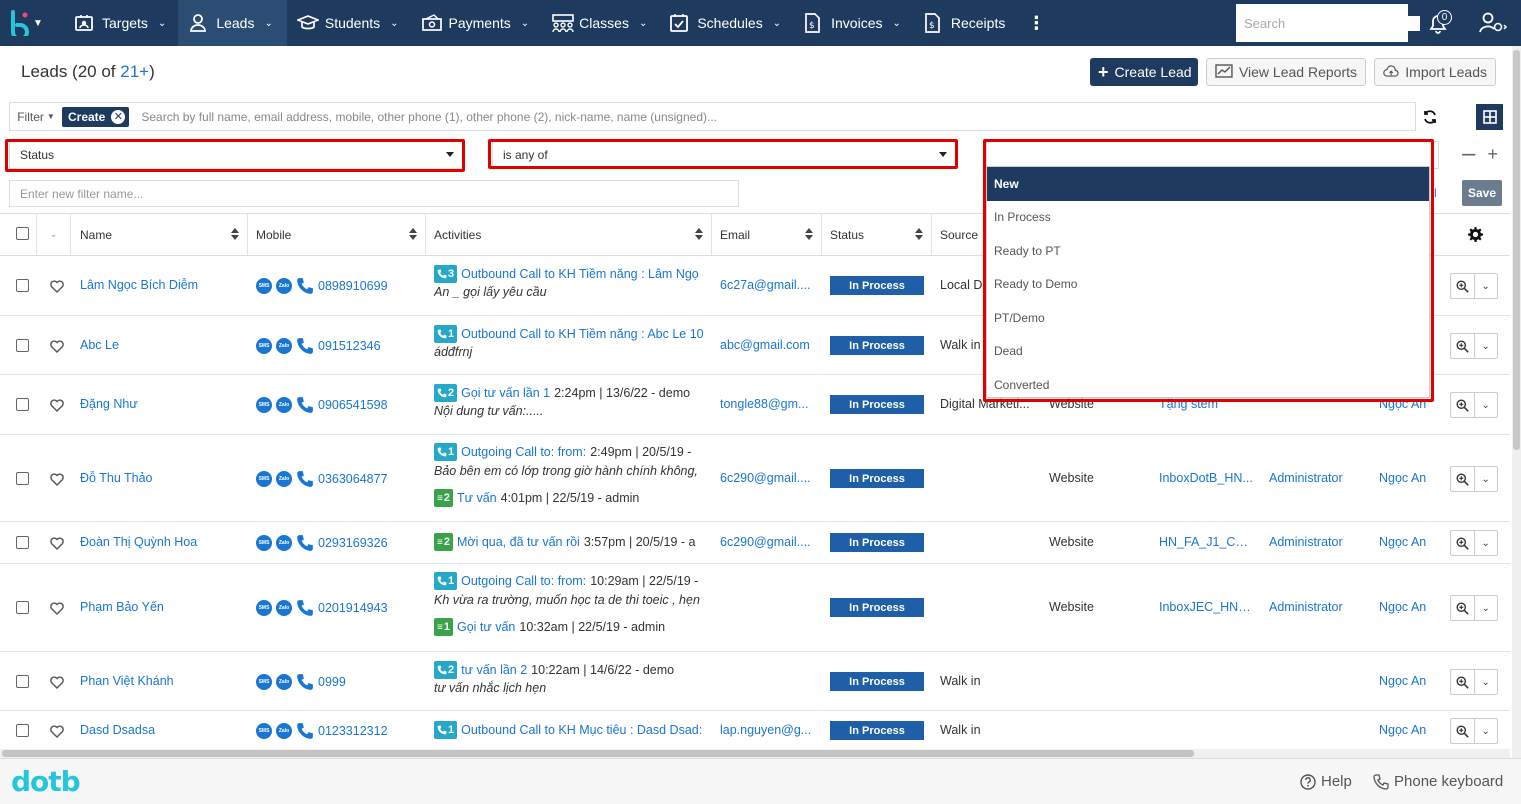 Image resolution: width=1521 pixels, height=804 pixels. What do you see at coordinates (26, 23) in the screenshot?
I see `app-logo: ▼` at bounding box center [26, 23].